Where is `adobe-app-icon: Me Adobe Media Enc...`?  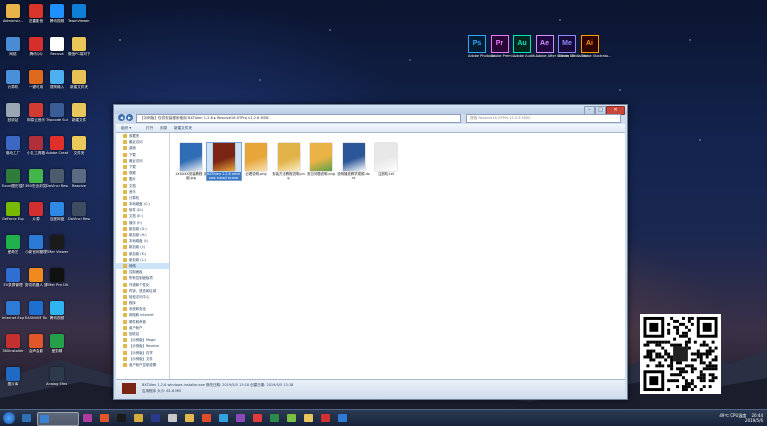 adobe-app-icon: Me Adobe Media Enc... is located at coordinates (575, 46).